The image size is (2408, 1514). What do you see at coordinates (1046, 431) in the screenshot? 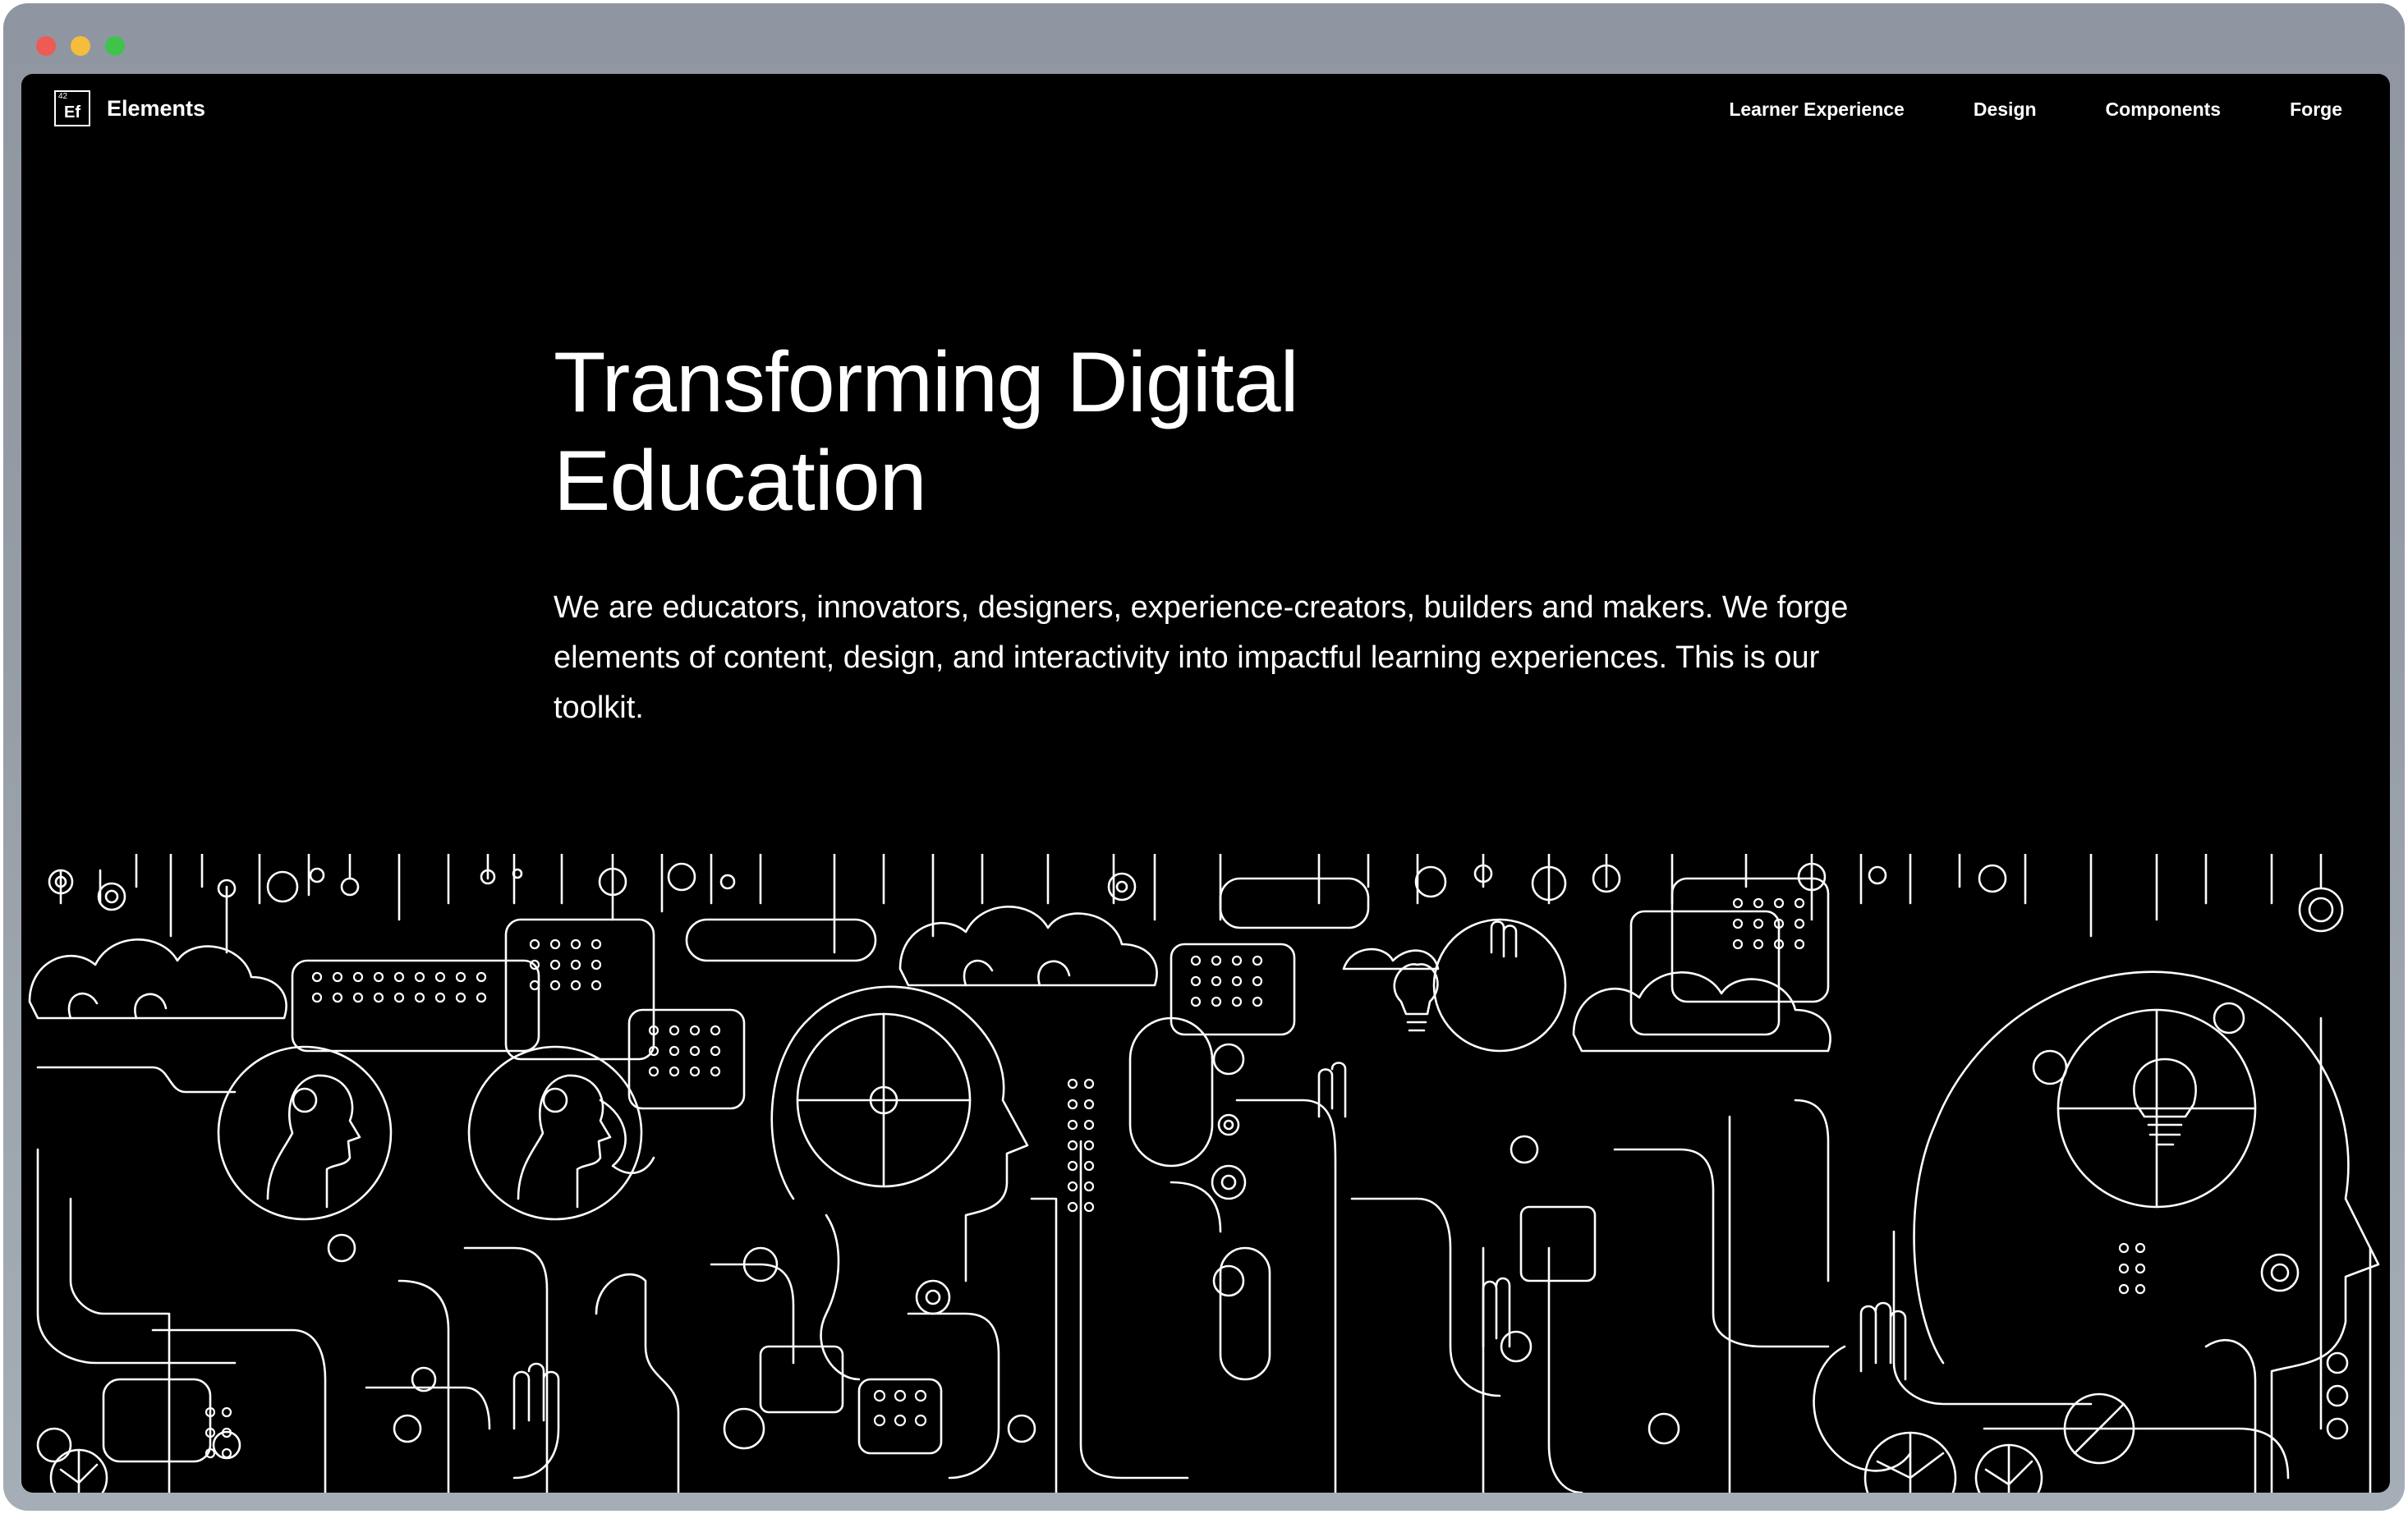
I see `hero-title: Transforming Digital Education` at bounding box center [1046, 431].